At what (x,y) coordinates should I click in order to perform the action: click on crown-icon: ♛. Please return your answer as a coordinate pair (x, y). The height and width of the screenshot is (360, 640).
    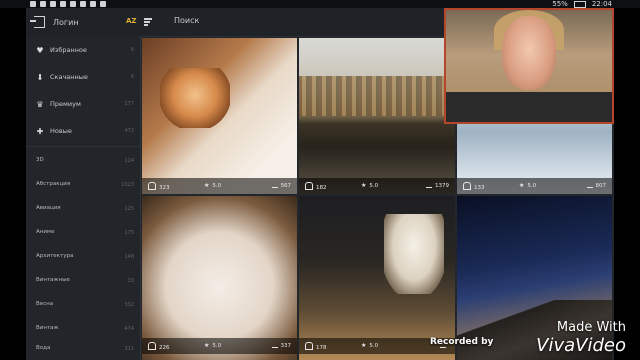
    Looking at the image, I should click on (40, 104).